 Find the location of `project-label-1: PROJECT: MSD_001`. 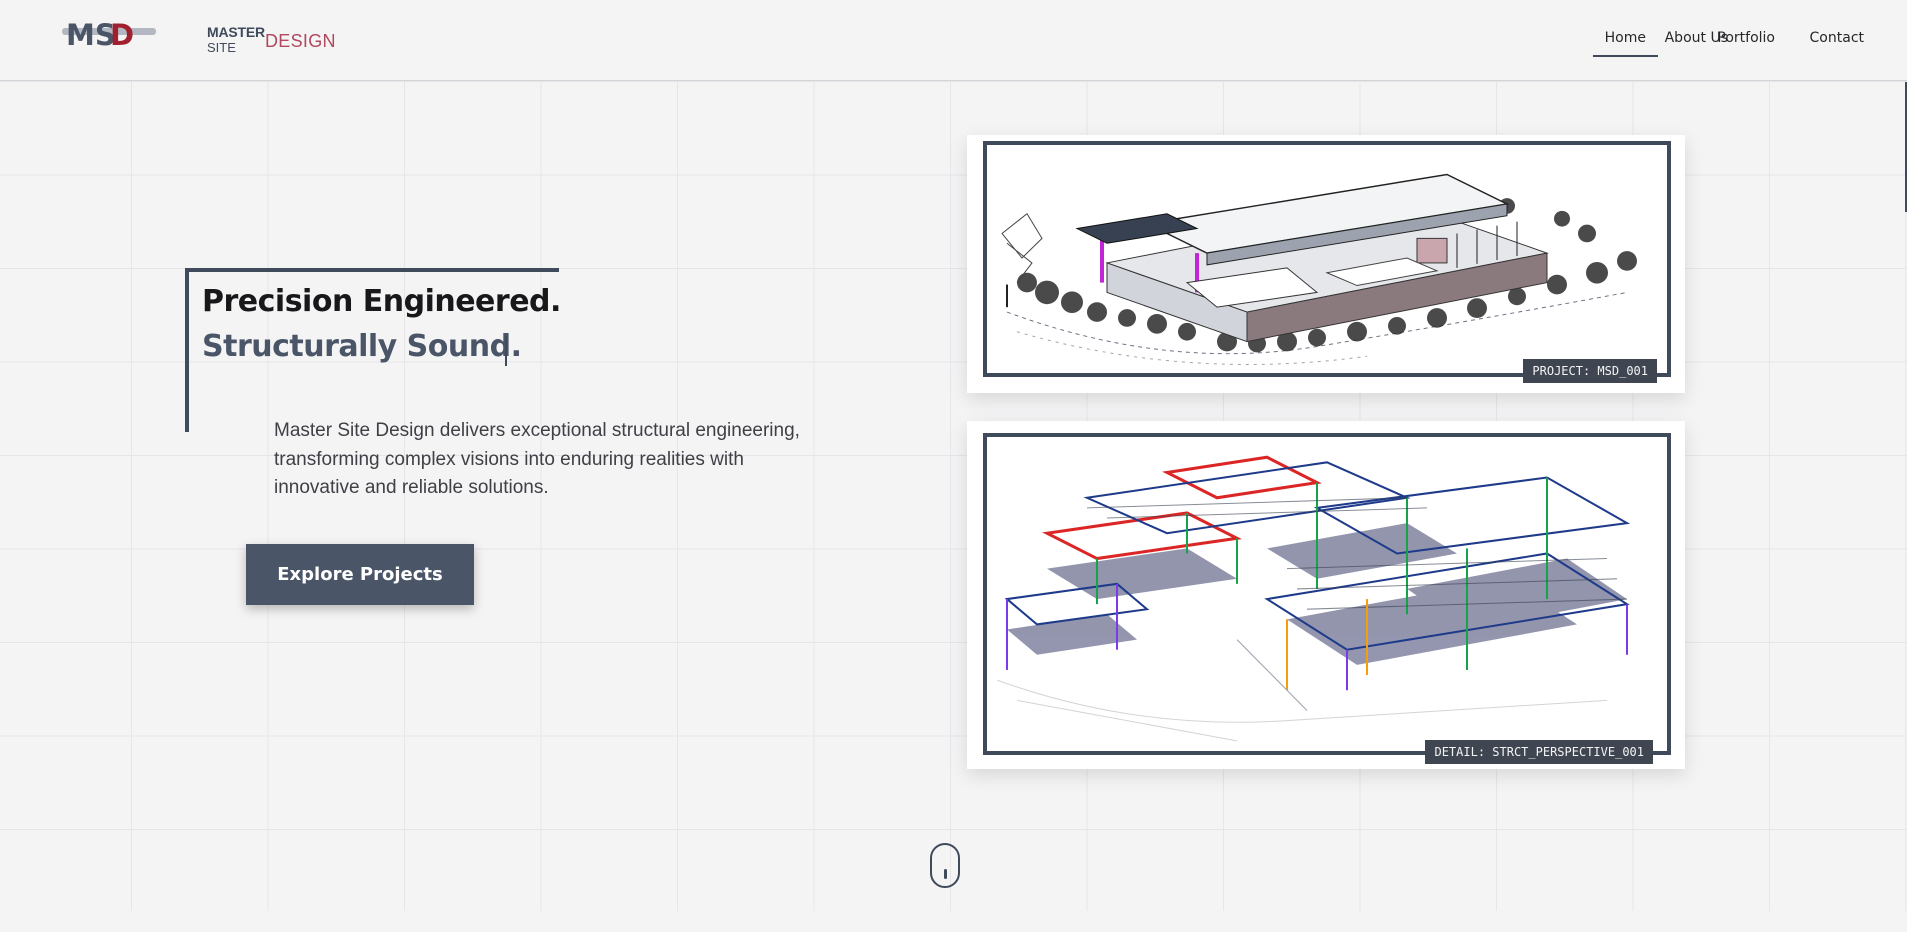

project-label-1: PROJECT: MSD_001 is located at coordinates (1590, 371).